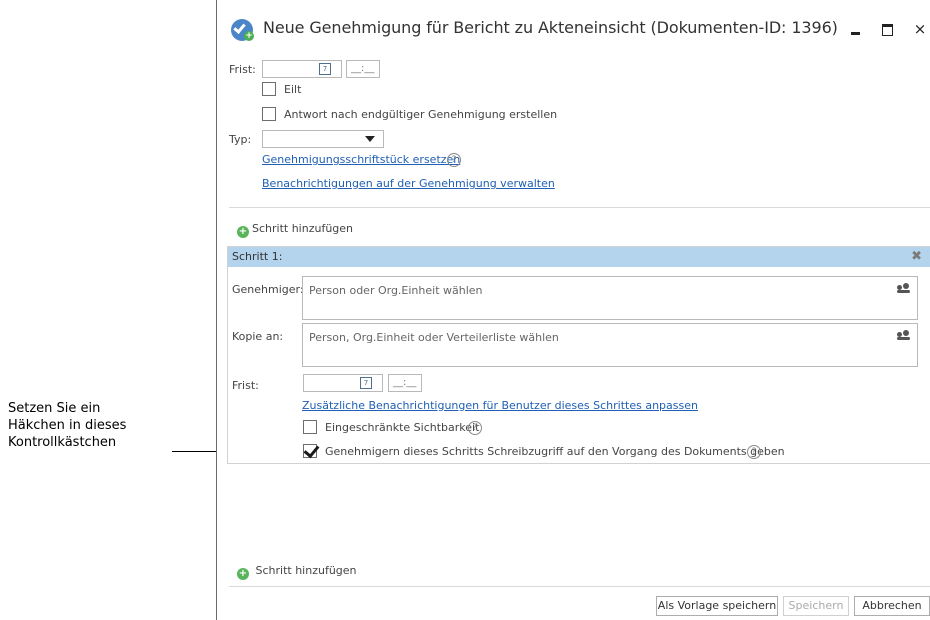  Describe the element at coordinates (405, 383) in the screenshot. I see `step-frist-time-input: __:__` at that location.